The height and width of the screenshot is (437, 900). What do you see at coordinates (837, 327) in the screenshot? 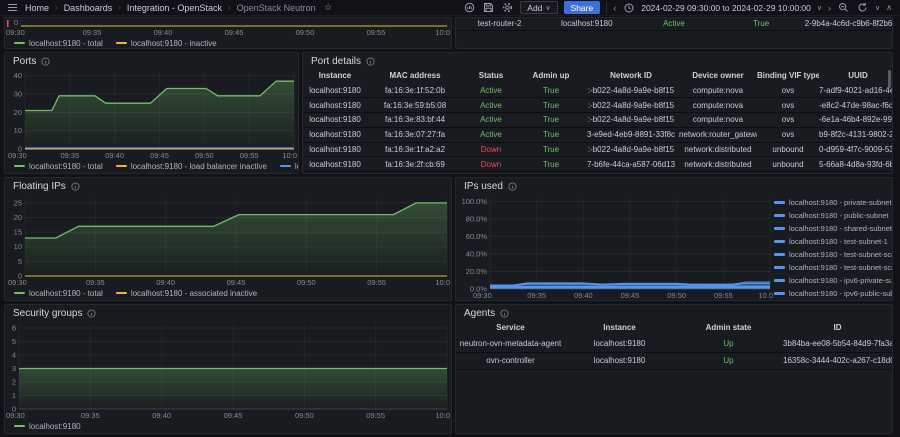
I see `column-header: ID` at bounding box center [837, 327].